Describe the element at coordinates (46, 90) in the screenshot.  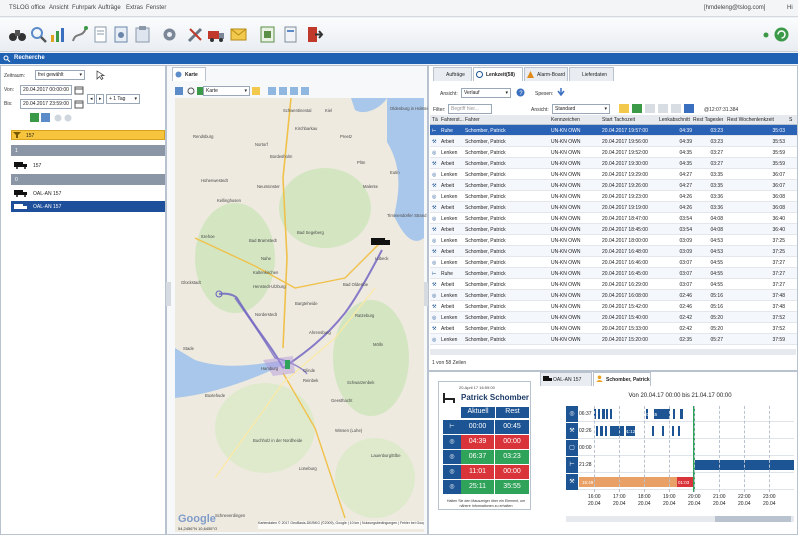
I see `von-input: 20.04.2017 00:00:00` at that location.